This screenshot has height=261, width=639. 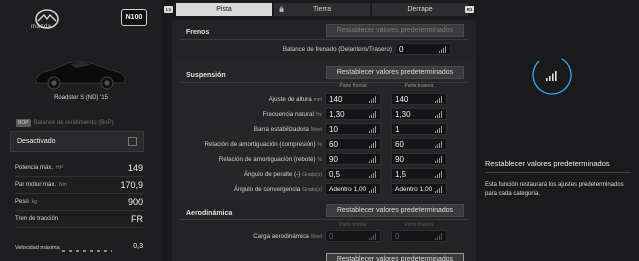 What do you see at coordinates (353, 159) in the screenshot?
I see `suspension-front-field: 90` at bounding box center [353, 159].